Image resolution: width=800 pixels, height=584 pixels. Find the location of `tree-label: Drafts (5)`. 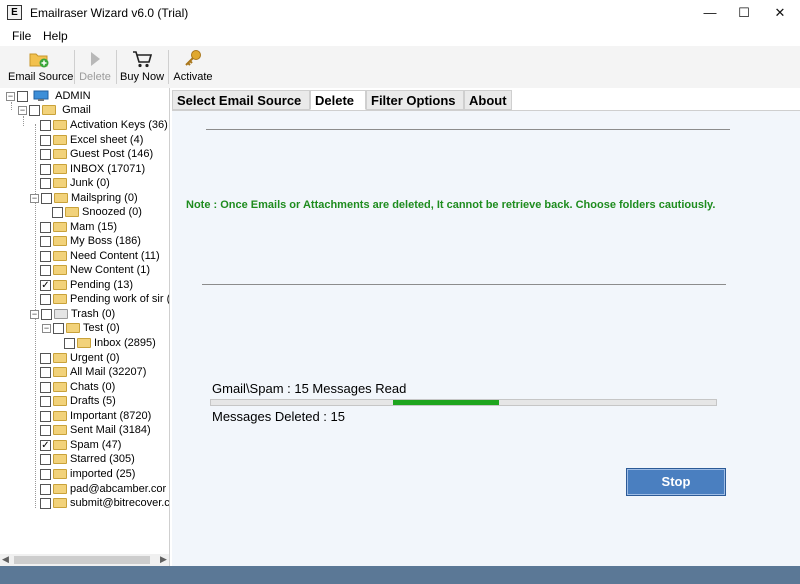

tree-label: Drafts (5) is located at coordinates (93, 401).